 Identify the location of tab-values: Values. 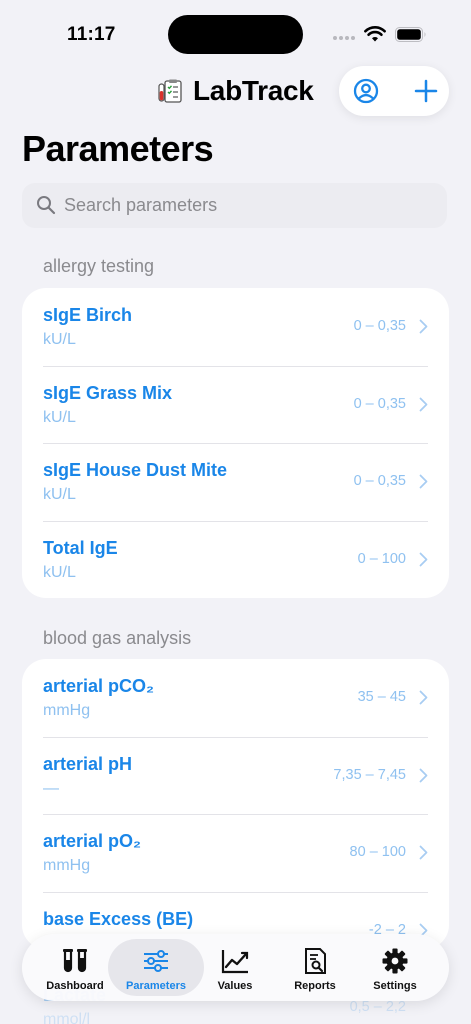
(235, 967).